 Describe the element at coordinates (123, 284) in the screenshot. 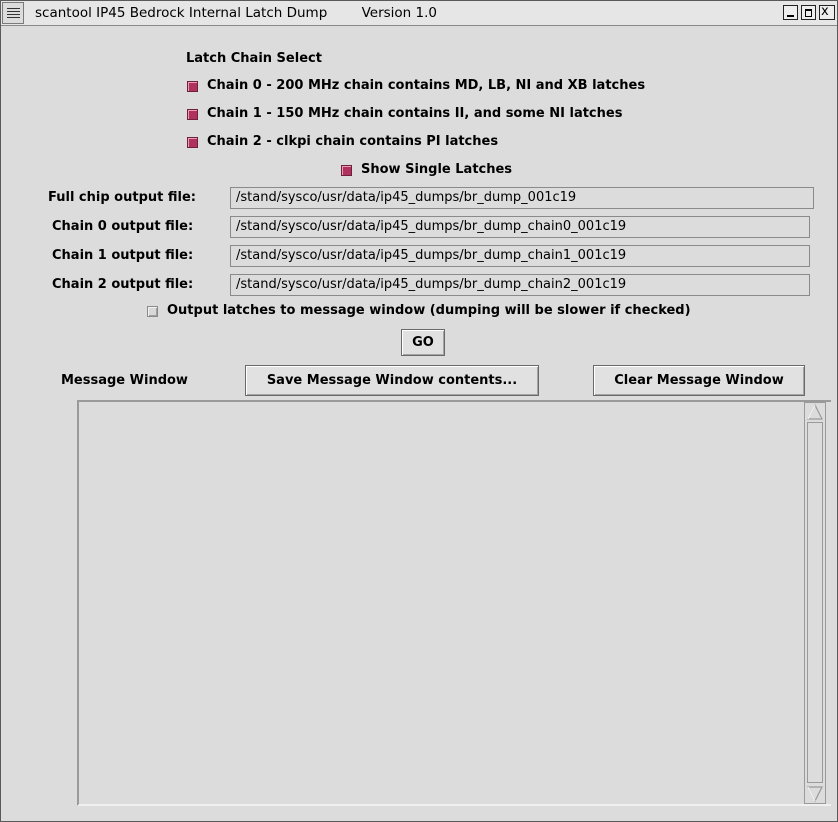

I see `chain-2-file-label: Chain 2 output file:` at that location.